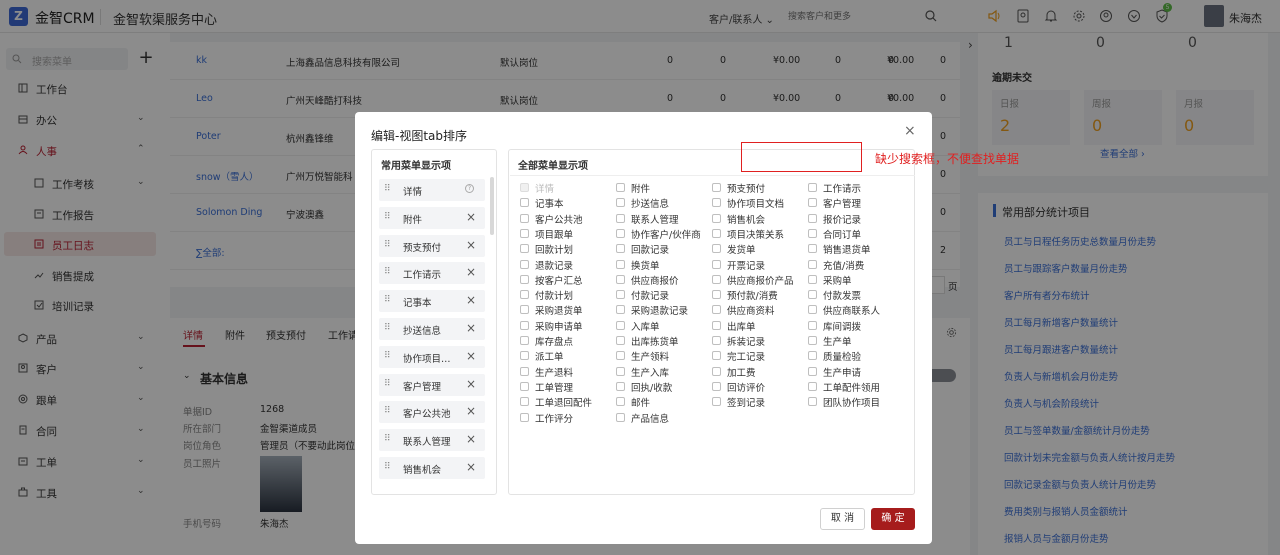  What do you see at coordinates (432, 412) in the screenshot?
I see `common-menu-item: ⠿ 客户公共池 ×` at bounding box center [432, 412].